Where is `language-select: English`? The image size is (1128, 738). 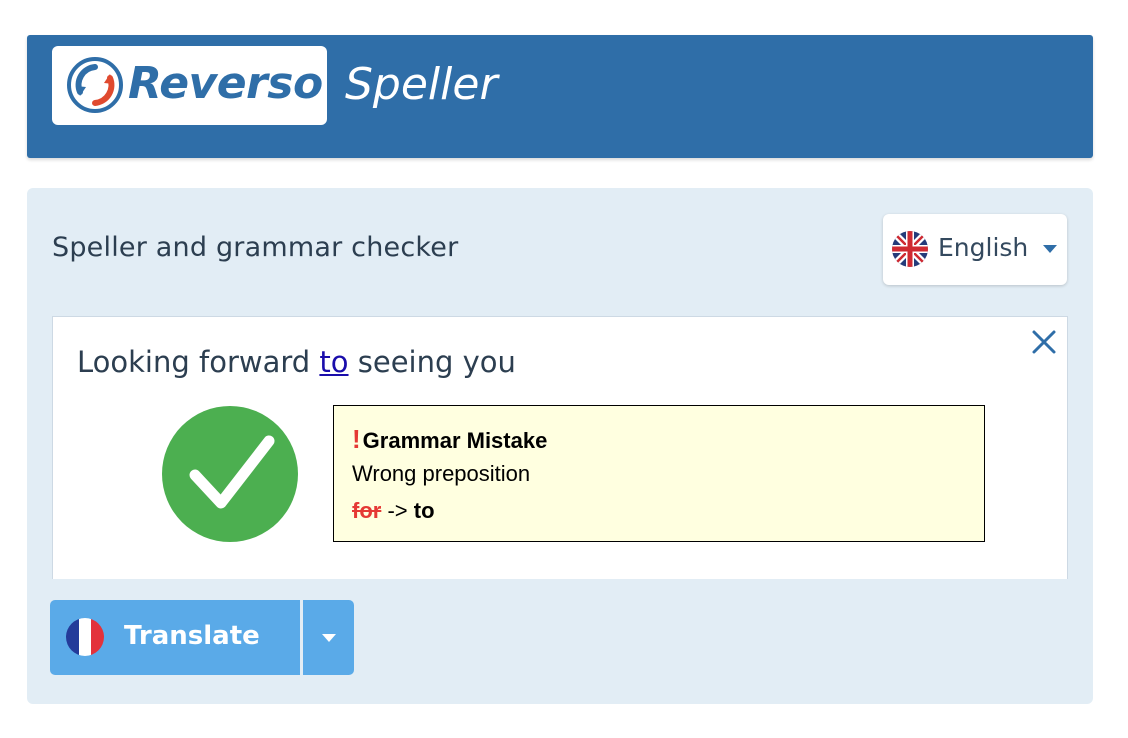
language-select: English is located at coordinates (975, 249).